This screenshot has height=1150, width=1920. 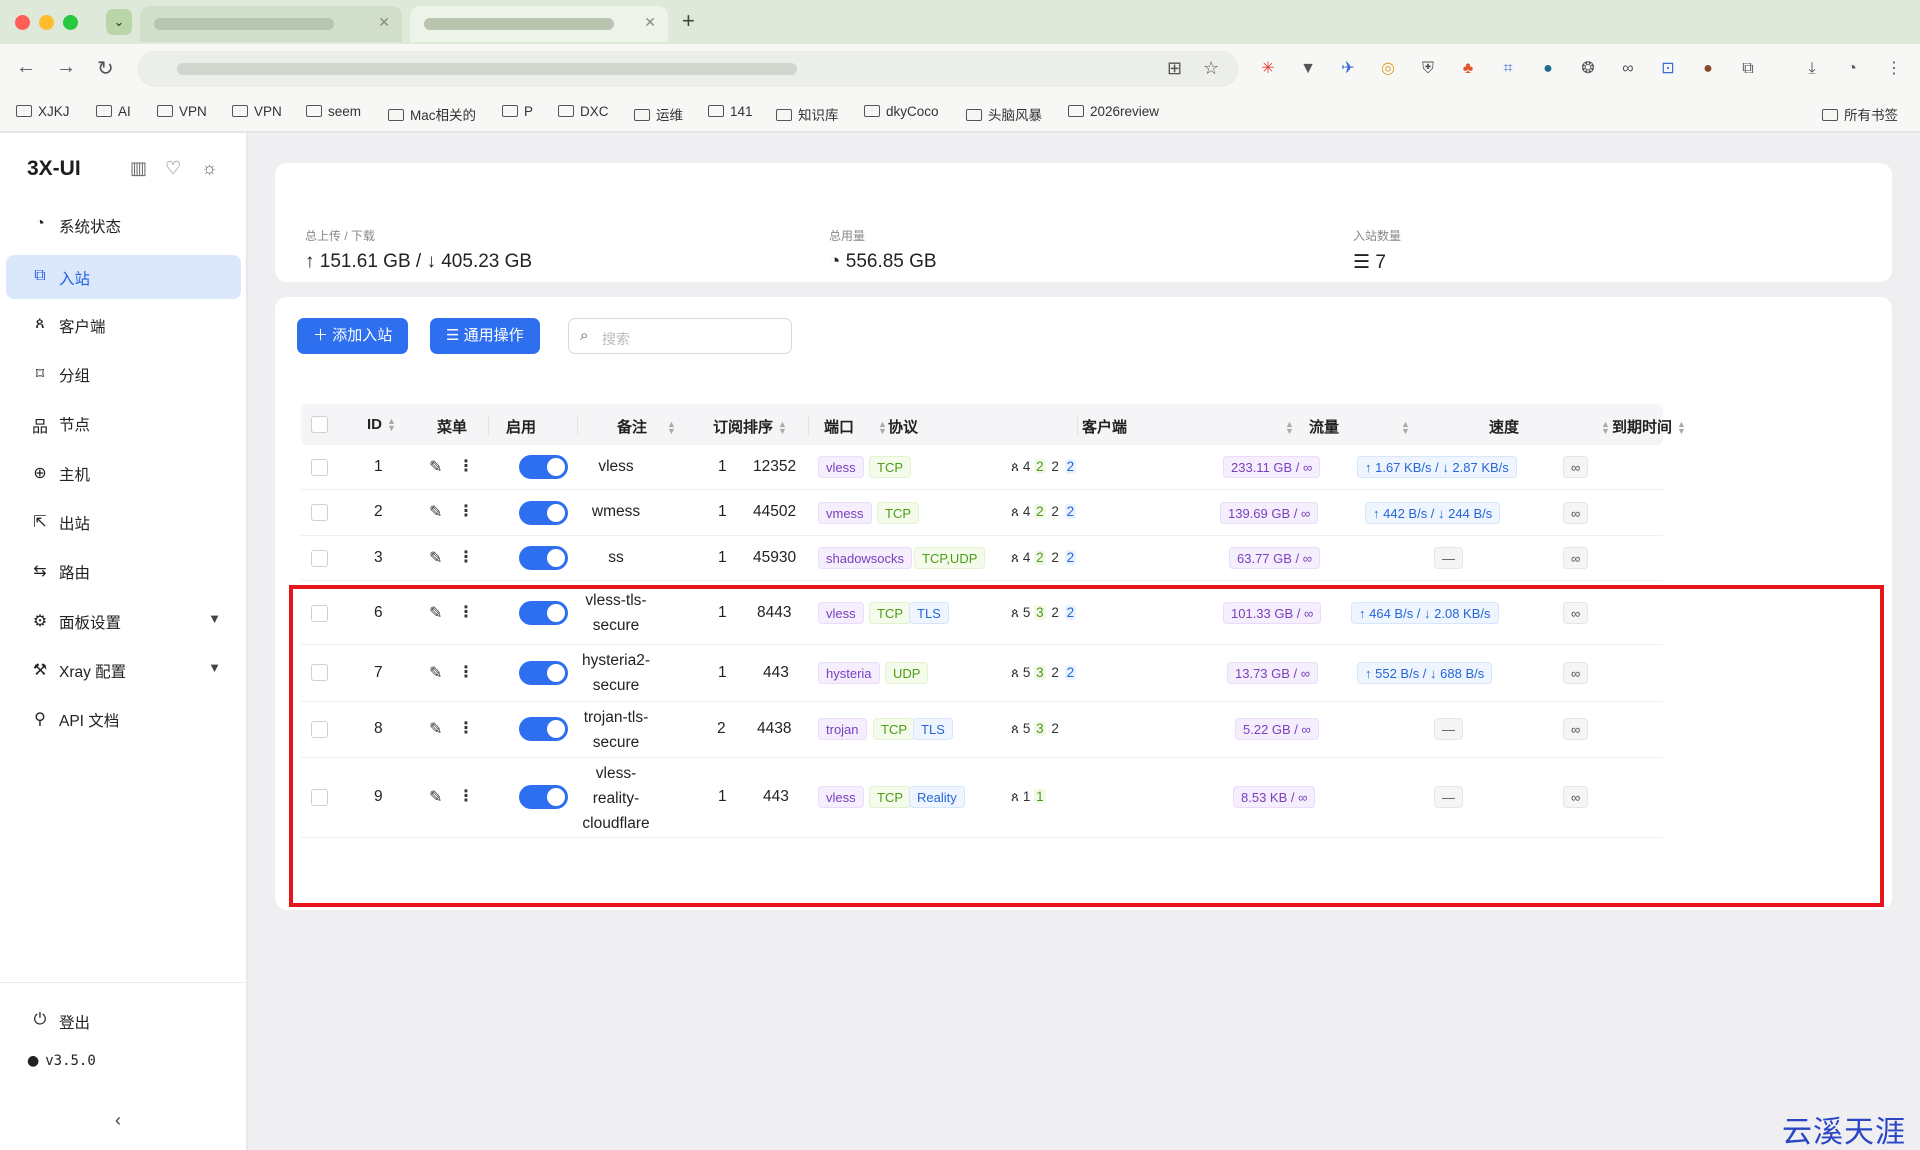 I want to click on sidebar-item-status: ◔ 系统状态, so click(x=123, y=225).